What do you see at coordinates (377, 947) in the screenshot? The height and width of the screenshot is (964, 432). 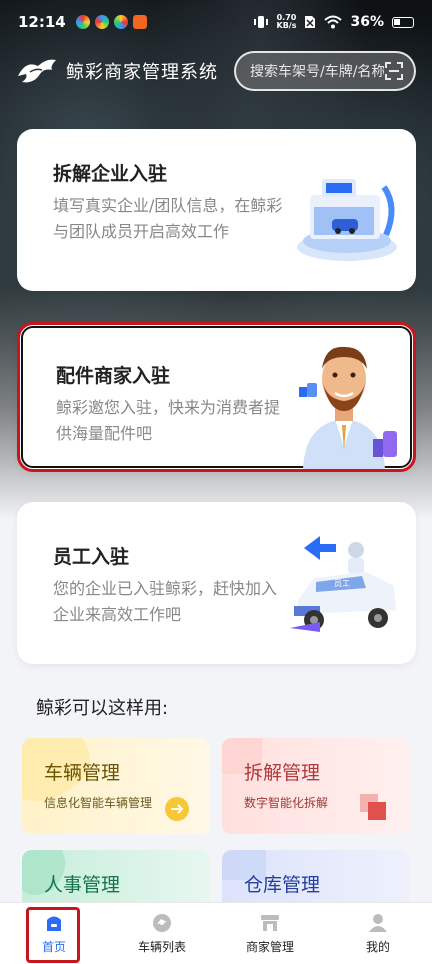 I see `tab-label: 我的` at bounding box center [377, 947].